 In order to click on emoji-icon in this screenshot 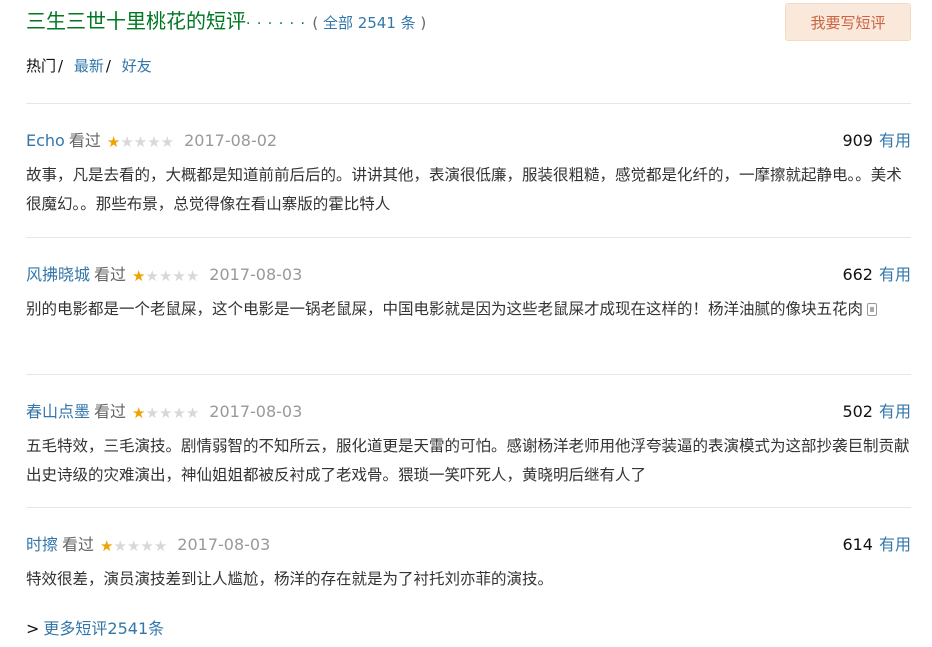, I will do `click(872, 309)`.